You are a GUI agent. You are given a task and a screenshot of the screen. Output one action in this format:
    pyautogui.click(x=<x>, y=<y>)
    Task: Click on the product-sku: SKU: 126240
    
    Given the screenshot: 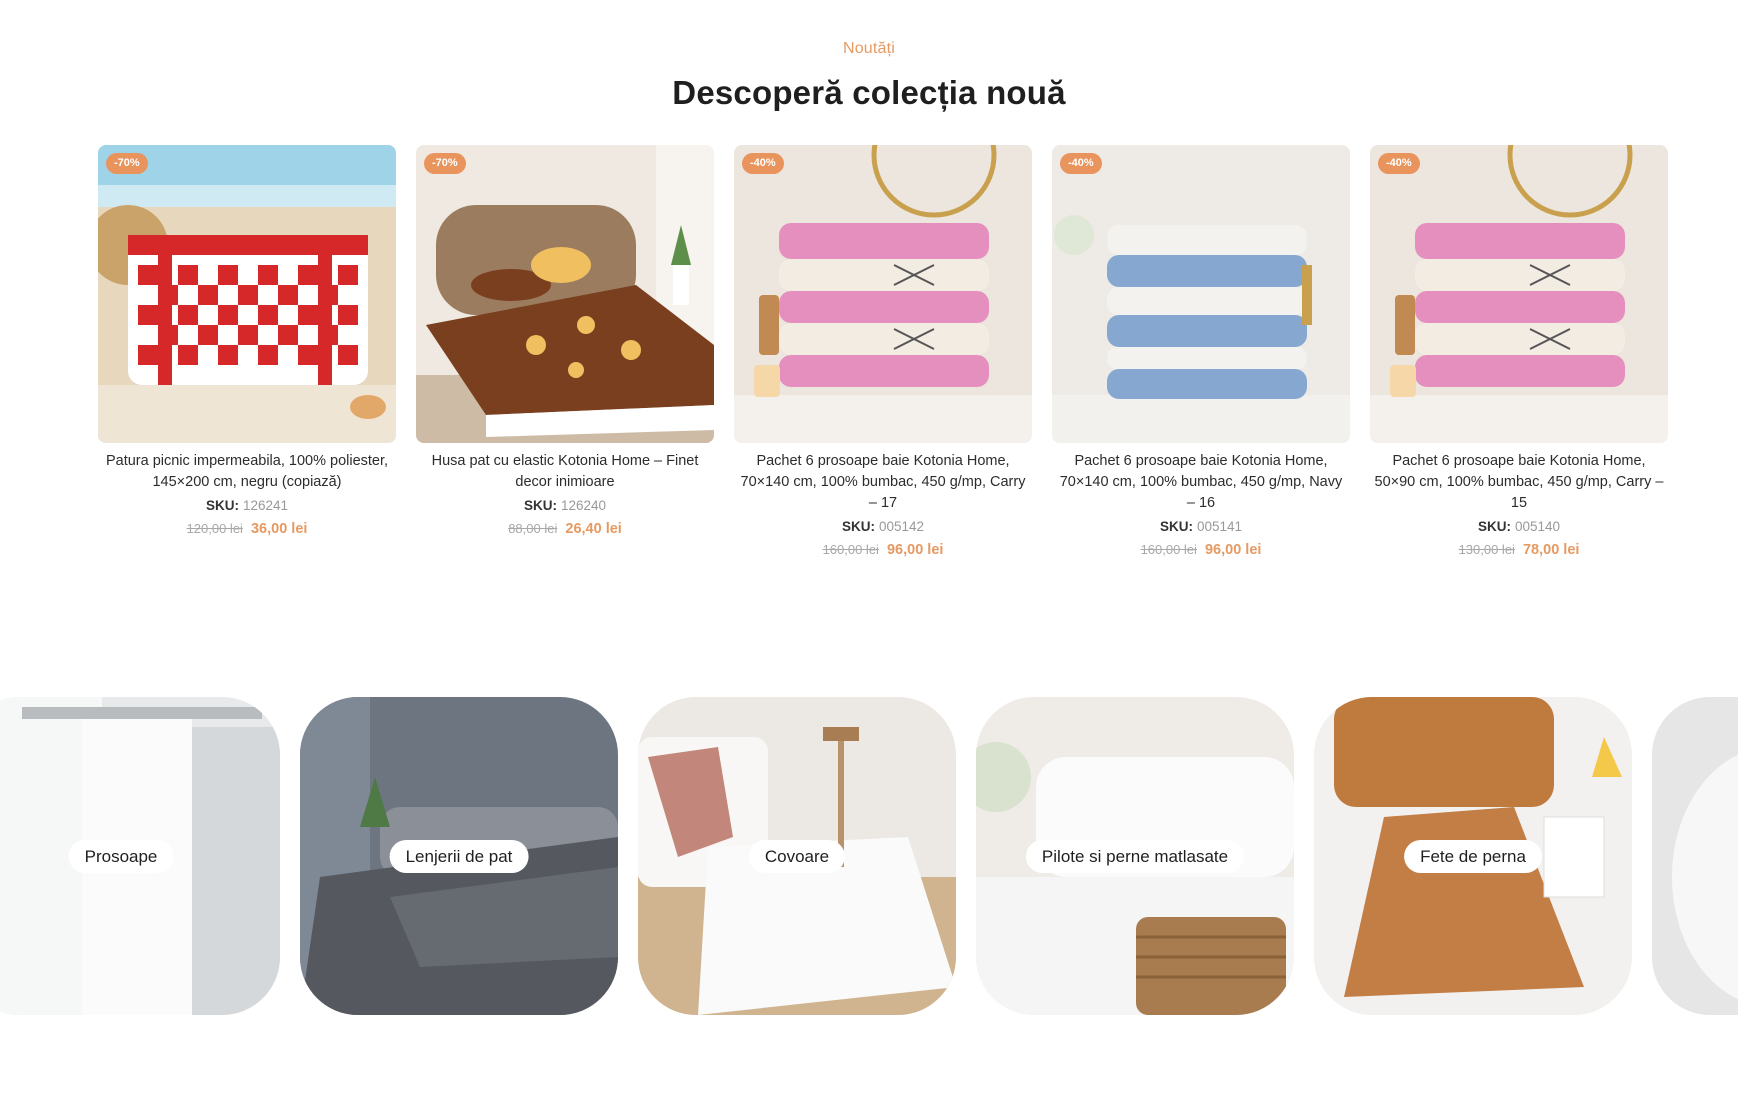 What is the action you would take?
    pyautogui.click(x=565, y=505)
    